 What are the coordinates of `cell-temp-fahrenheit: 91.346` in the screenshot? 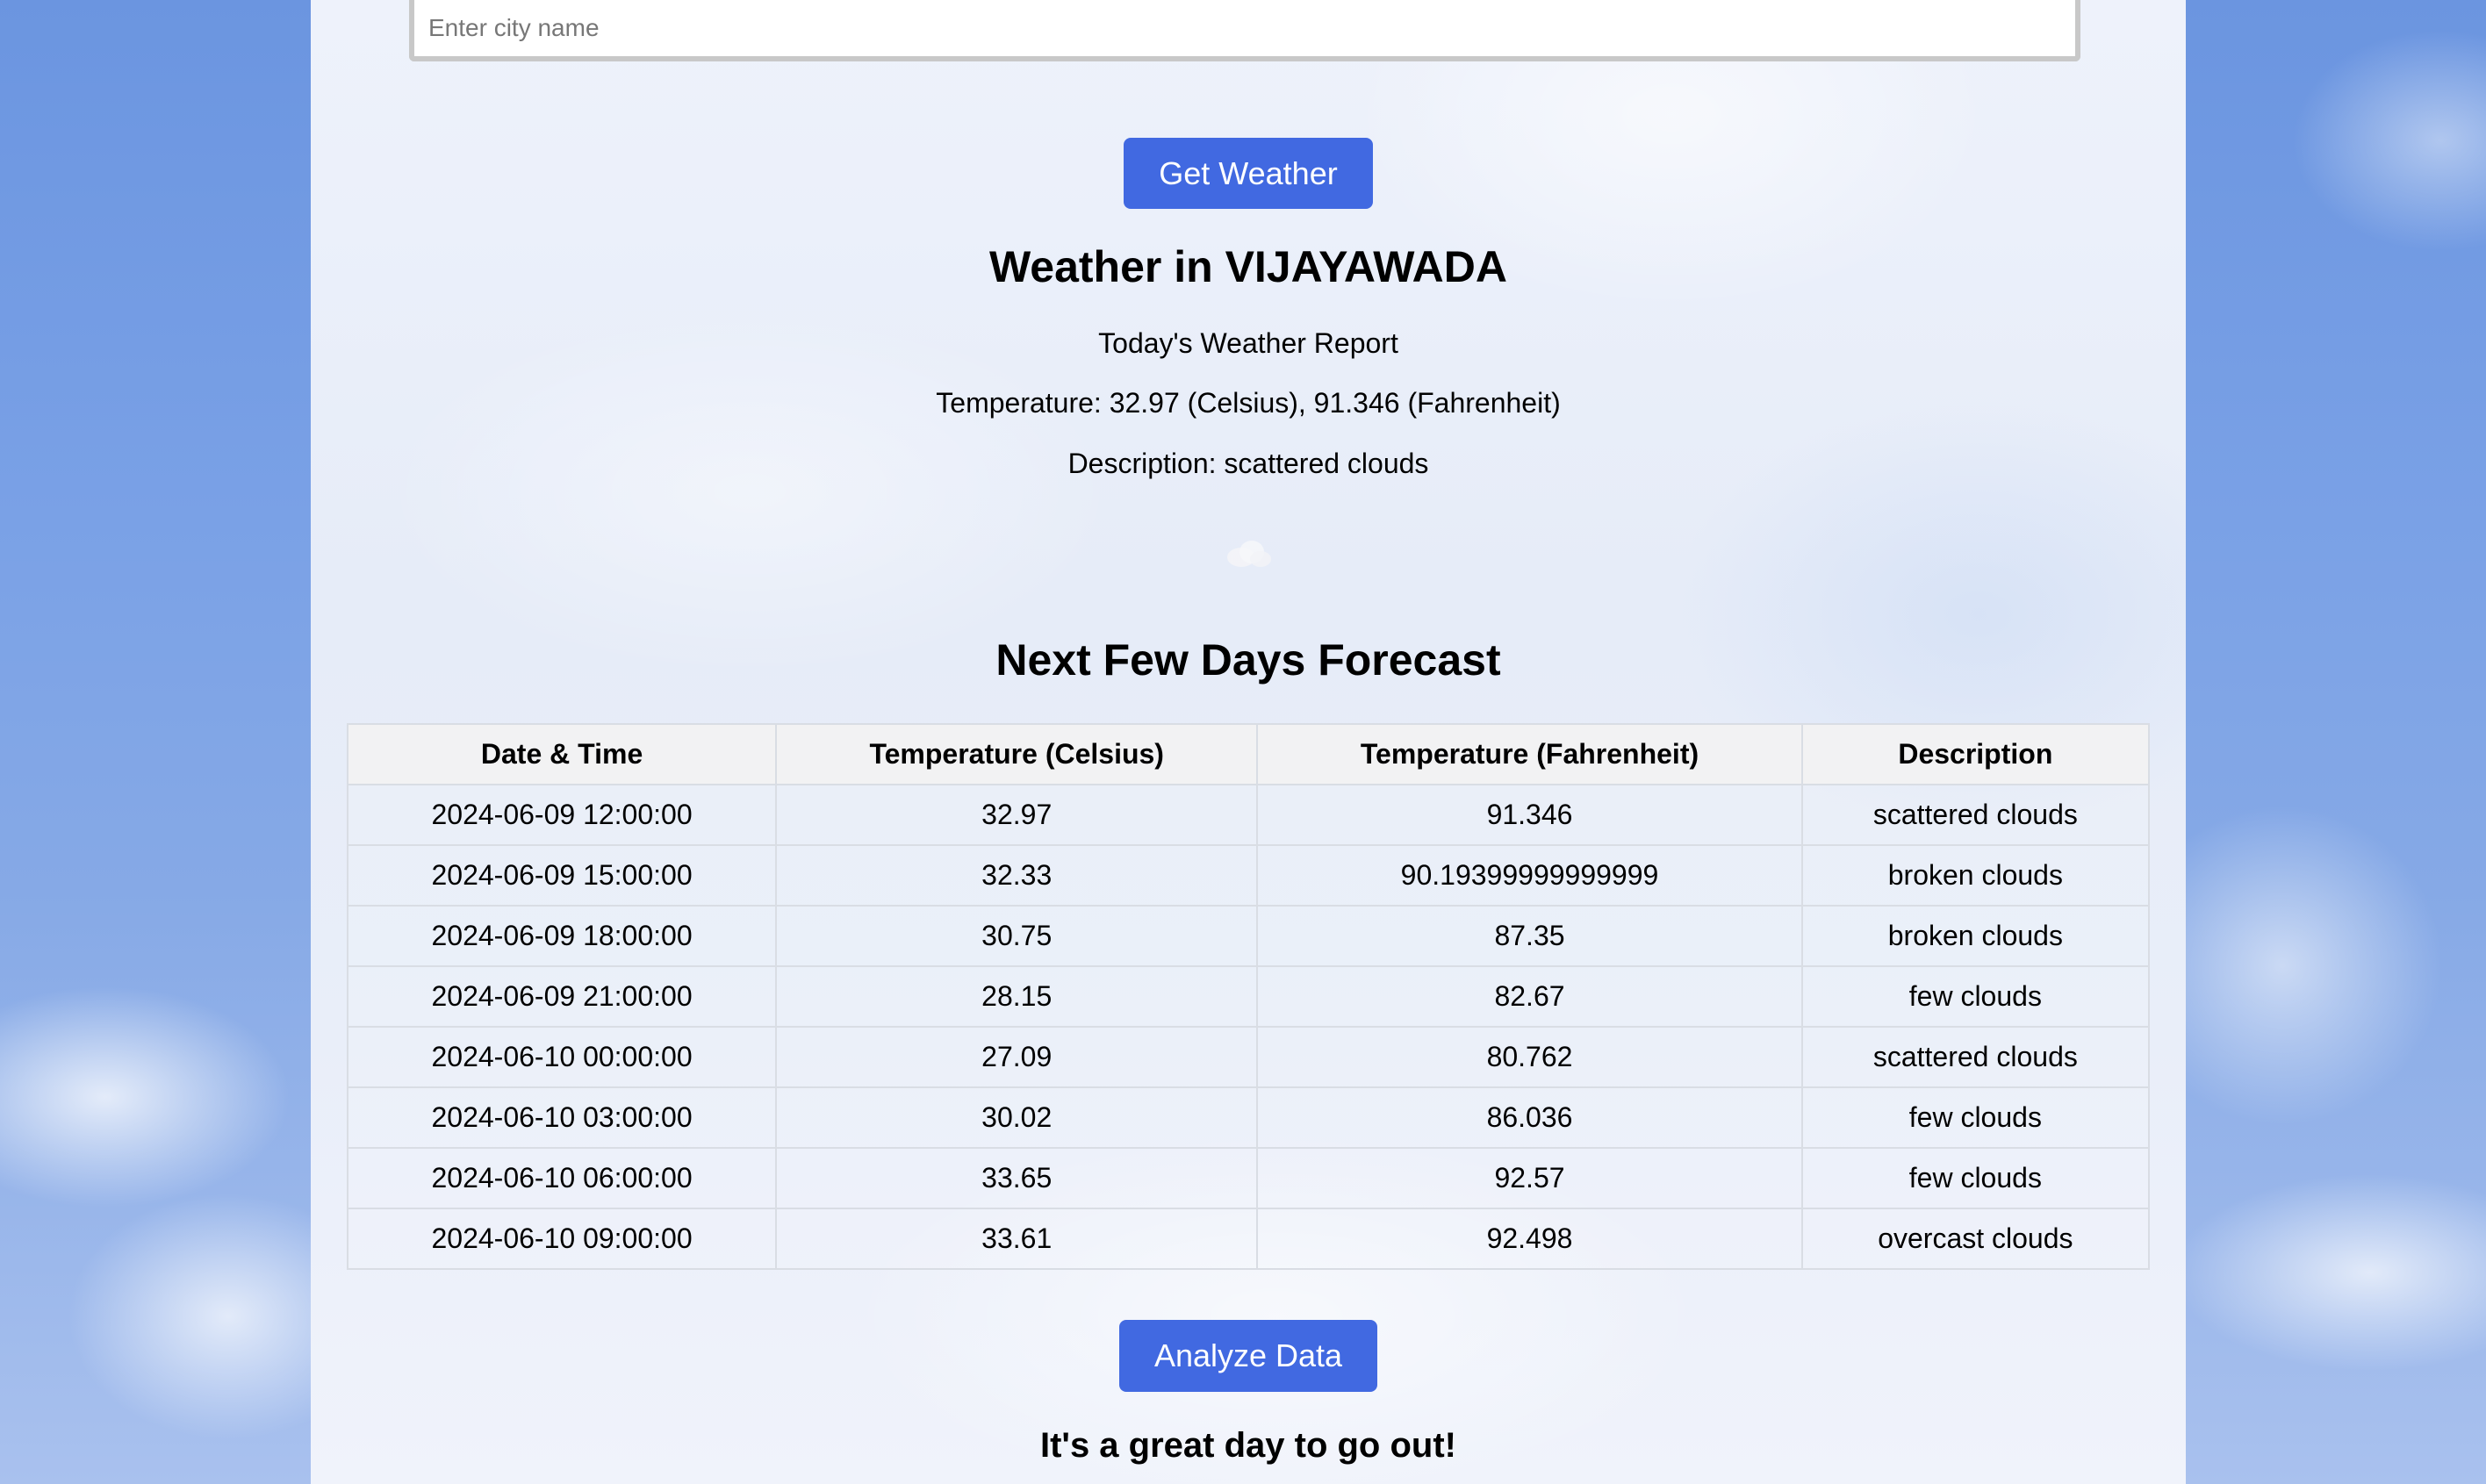 It's located at (1529, 815).